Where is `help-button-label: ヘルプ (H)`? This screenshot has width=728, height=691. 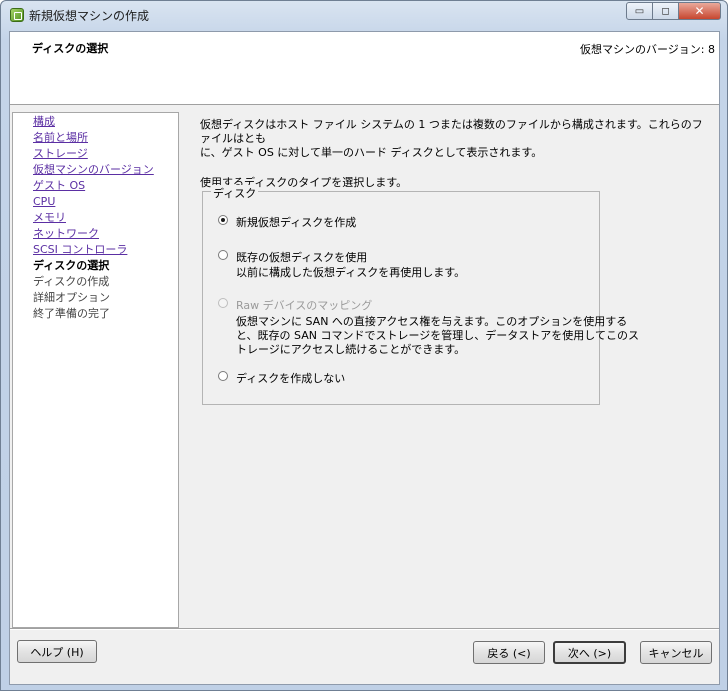 help-button-label: ヘルプ (H) is located at coordinates (57, 652).